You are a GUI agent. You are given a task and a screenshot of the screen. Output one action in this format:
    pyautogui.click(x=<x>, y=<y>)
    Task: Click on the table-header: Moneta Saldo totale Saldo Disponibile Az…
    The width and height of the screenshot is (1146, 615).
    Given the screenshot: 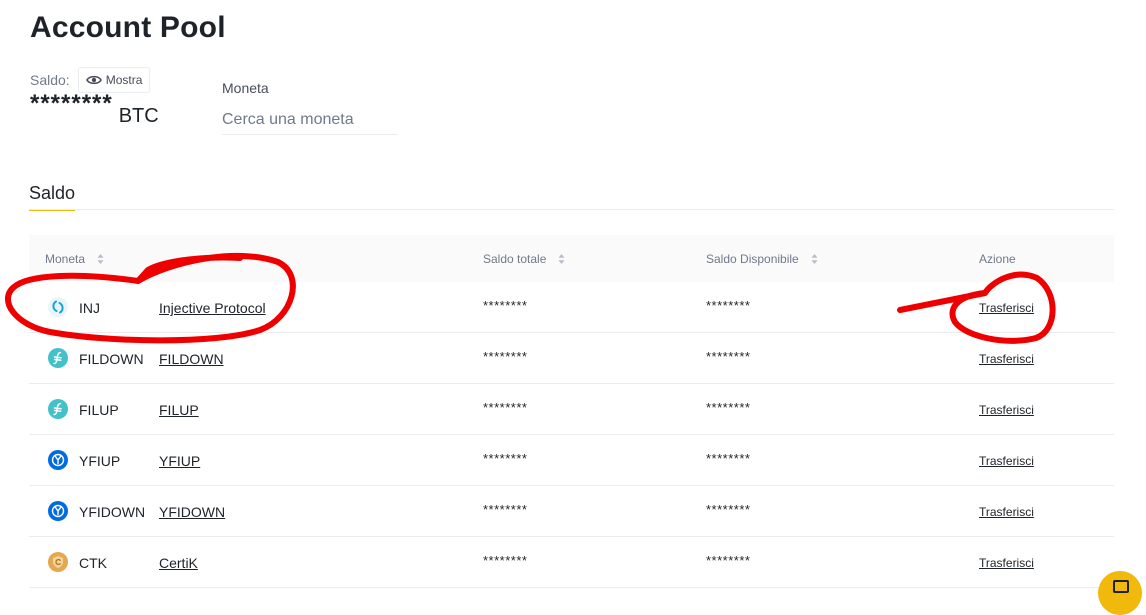 What is the action you would take?
    pyautogui.click(x=571, y=258)
    